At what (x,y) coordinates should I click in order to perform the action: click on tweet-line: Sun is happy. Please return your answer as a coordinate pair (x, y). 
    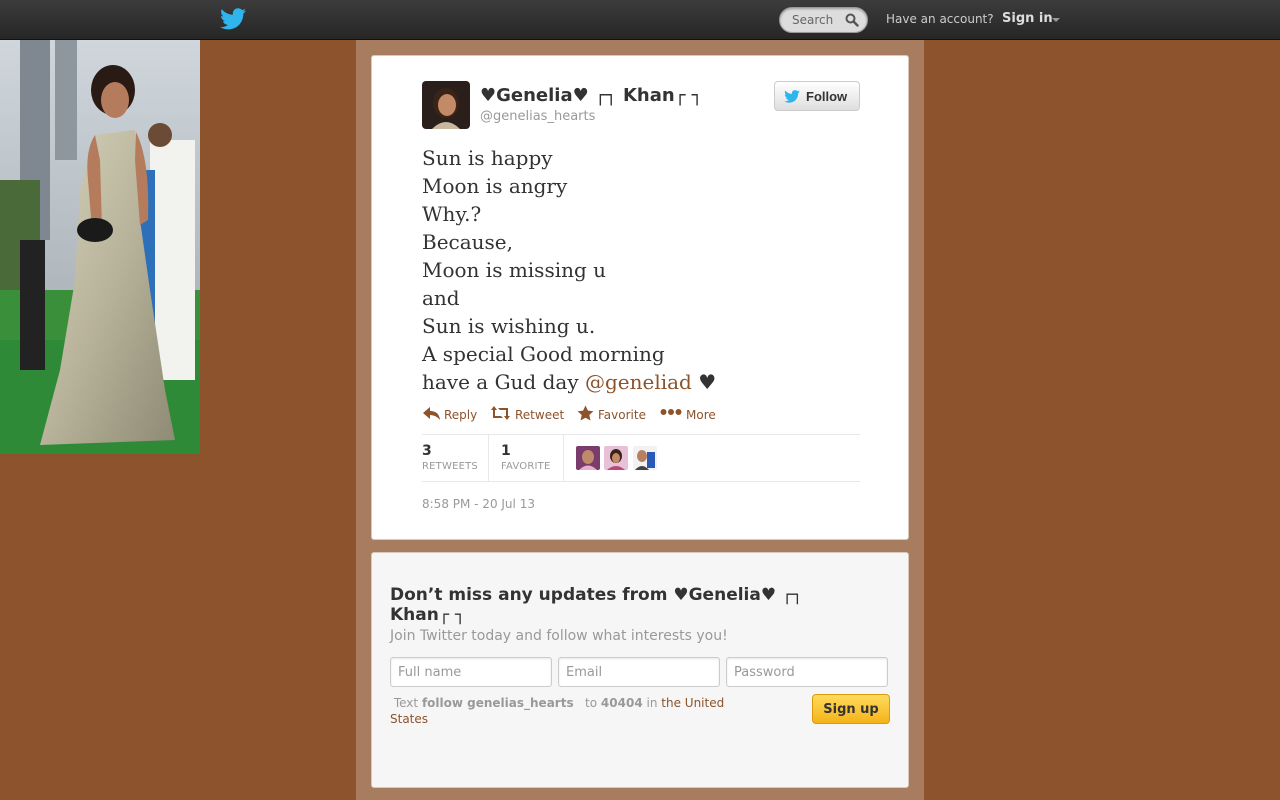
    Looking at the image, I should click on (487, 158).